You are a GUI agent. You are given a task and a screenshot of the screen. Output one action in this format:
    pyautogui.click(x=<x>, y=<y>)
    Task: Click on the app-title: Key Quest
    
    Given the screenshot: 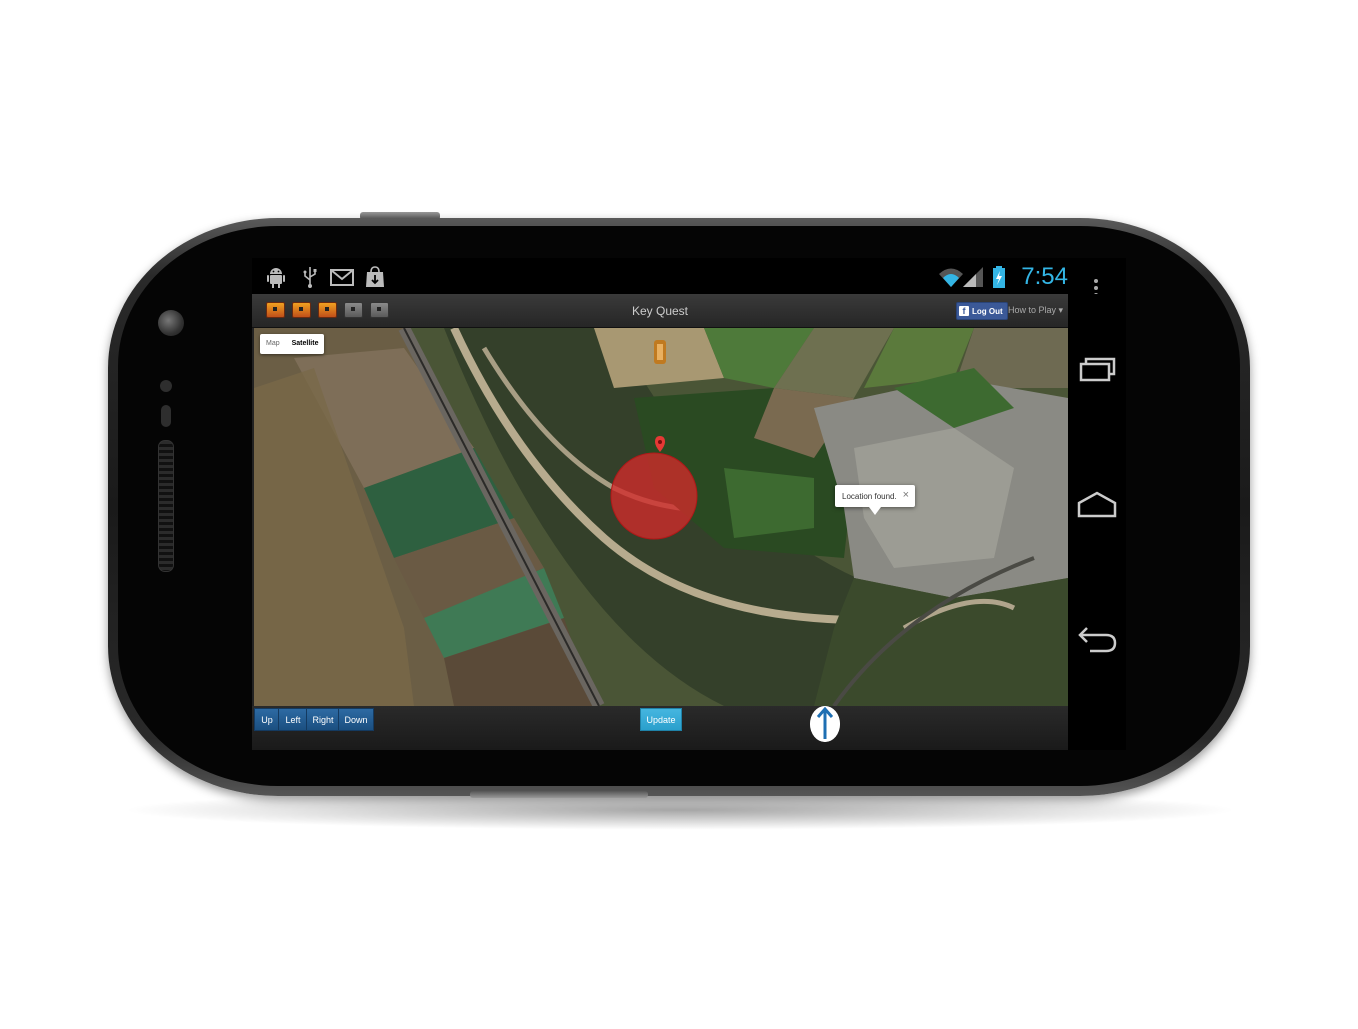 What is the action you would take?
    pyautogui.click(x=660, y=311)
    